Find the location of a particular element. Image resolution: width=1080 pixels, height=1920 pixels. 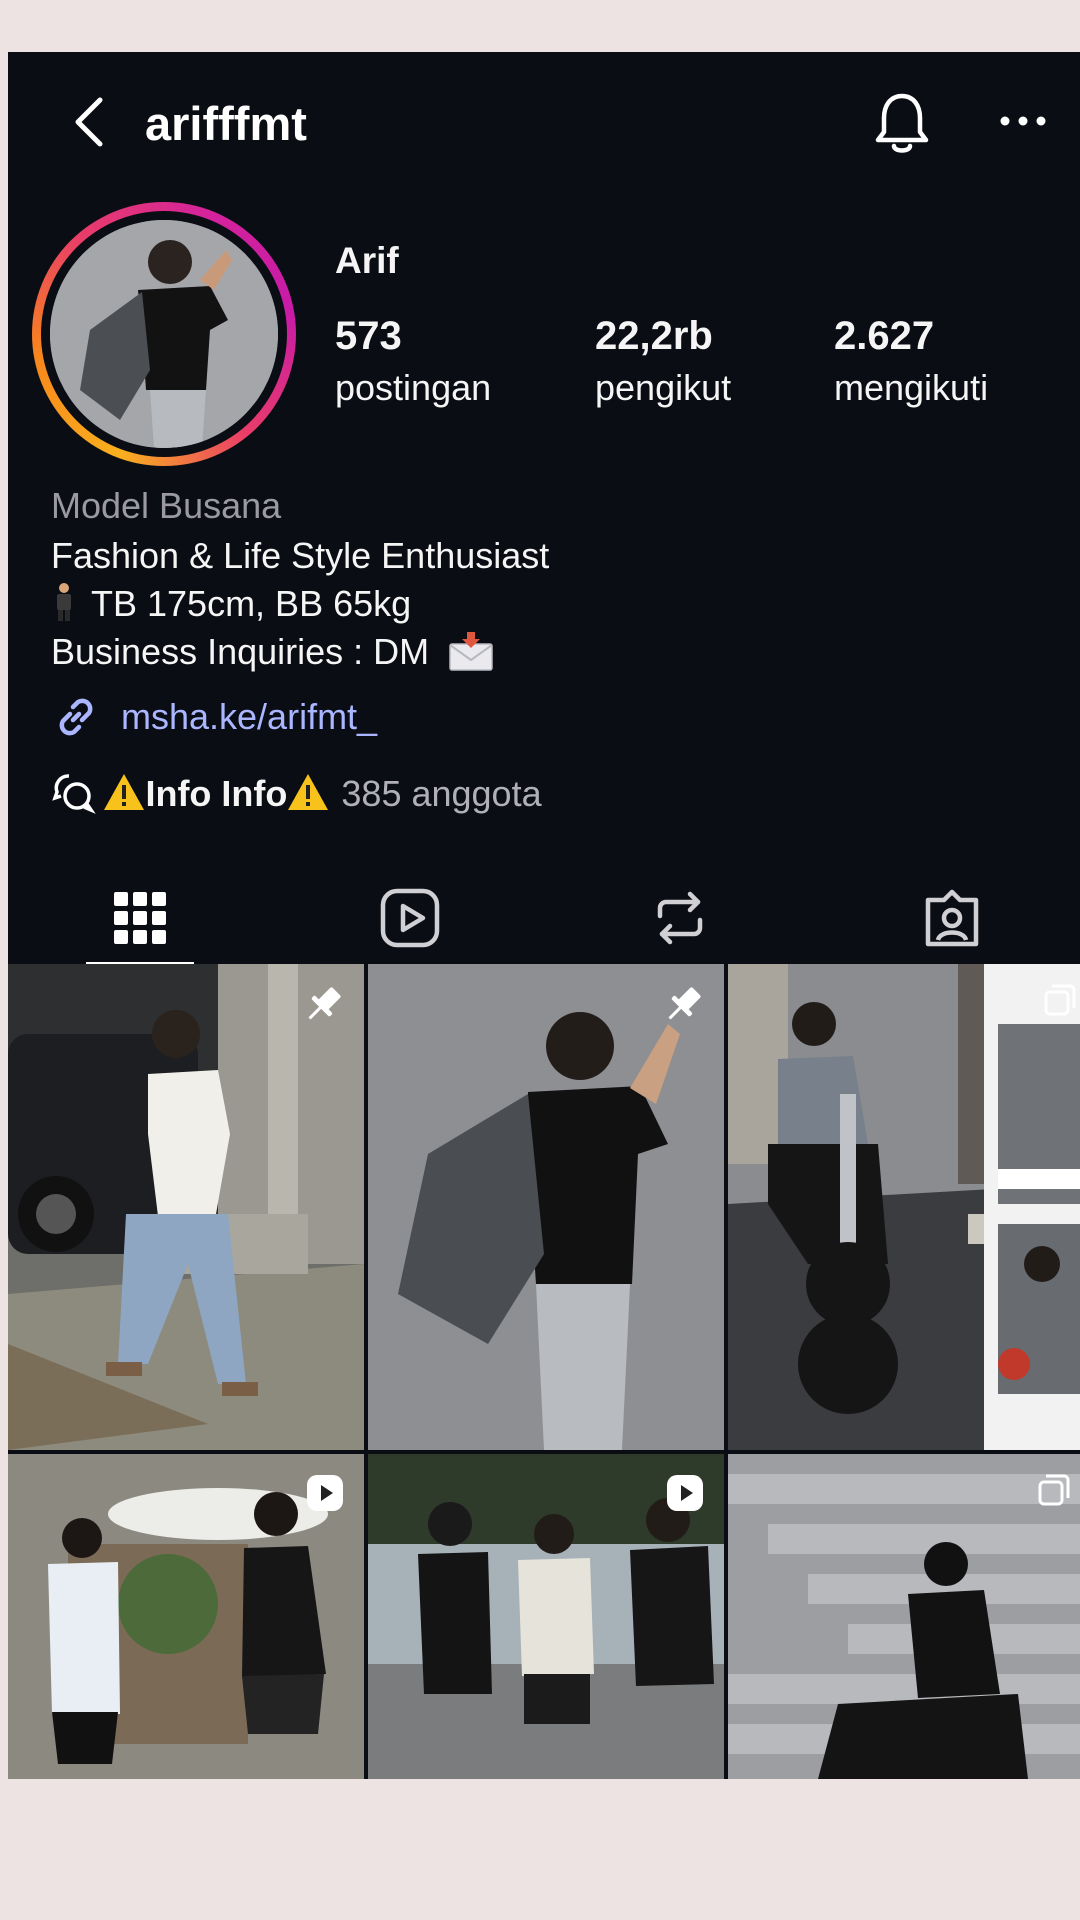

person-suit-icon is located at coordinates (64, 602).